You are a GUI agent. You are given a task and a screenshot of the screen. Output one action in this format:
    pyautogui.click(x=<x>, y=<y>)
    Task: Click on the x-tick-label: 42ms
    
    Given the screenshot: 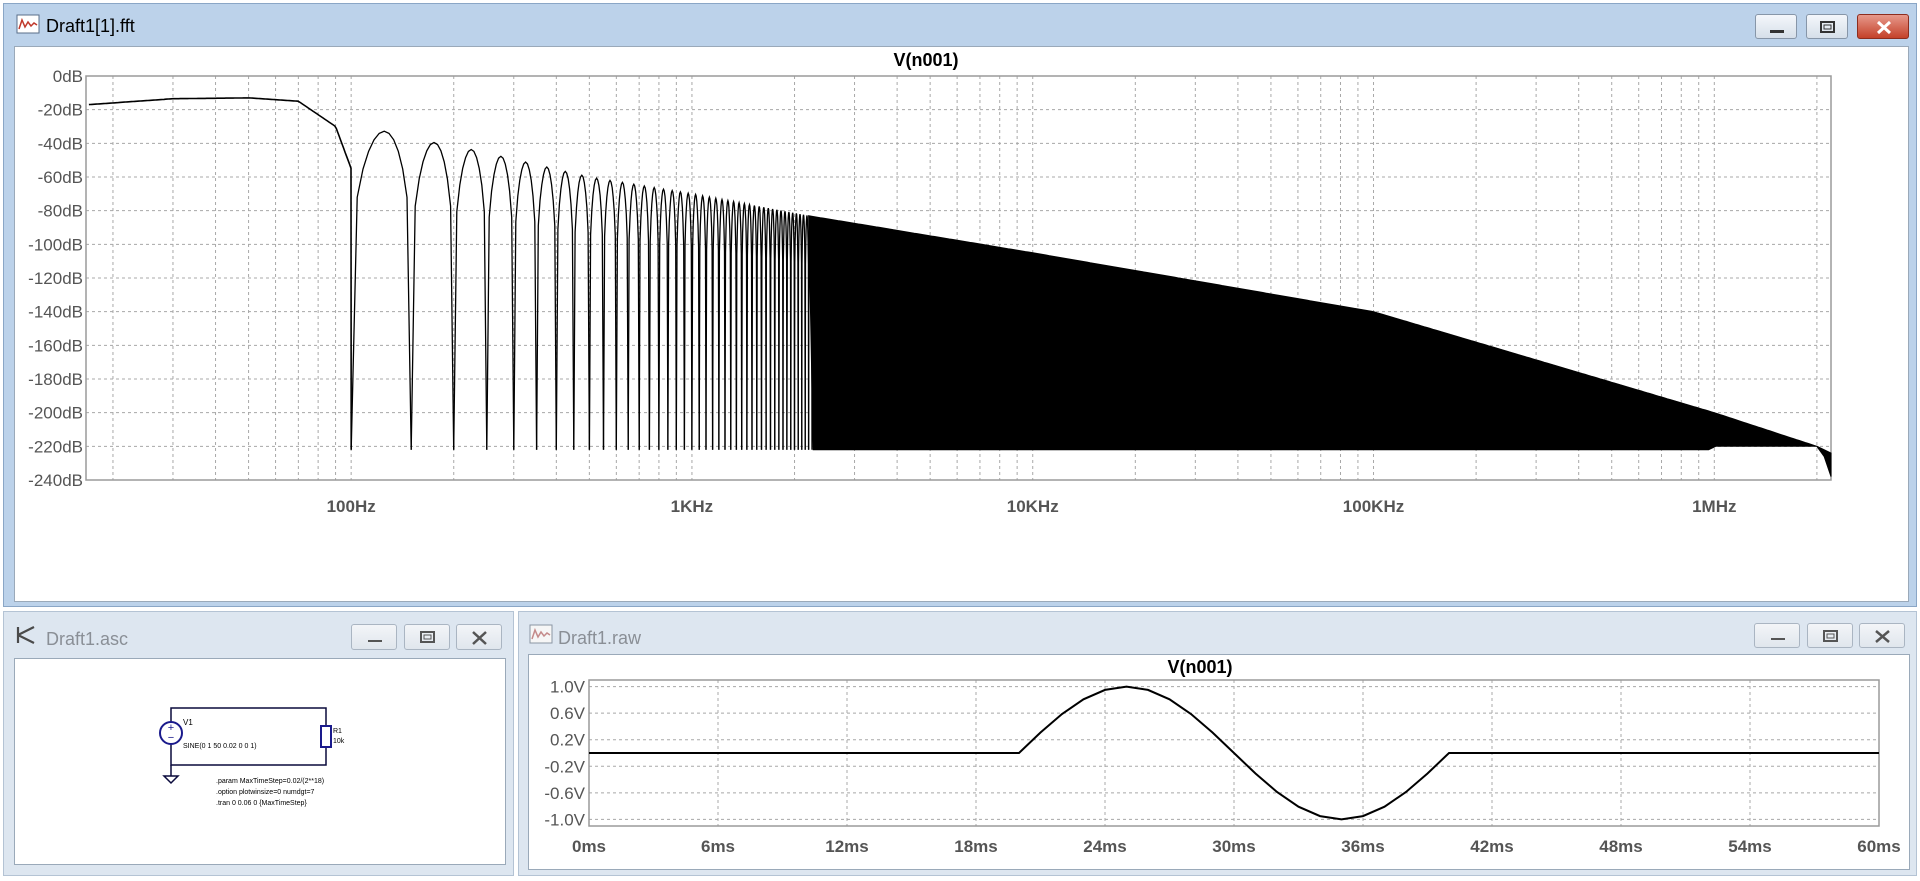 What is the action you would take?
    pyautogui.click(x=1491, y=846)
    